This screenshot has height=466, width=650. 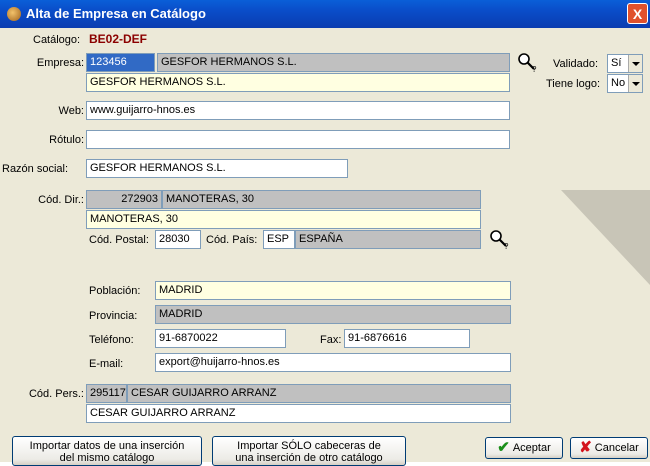 I want to click on import-same-line-1: Importar datos de una inserción, so click(x=107, y=446).